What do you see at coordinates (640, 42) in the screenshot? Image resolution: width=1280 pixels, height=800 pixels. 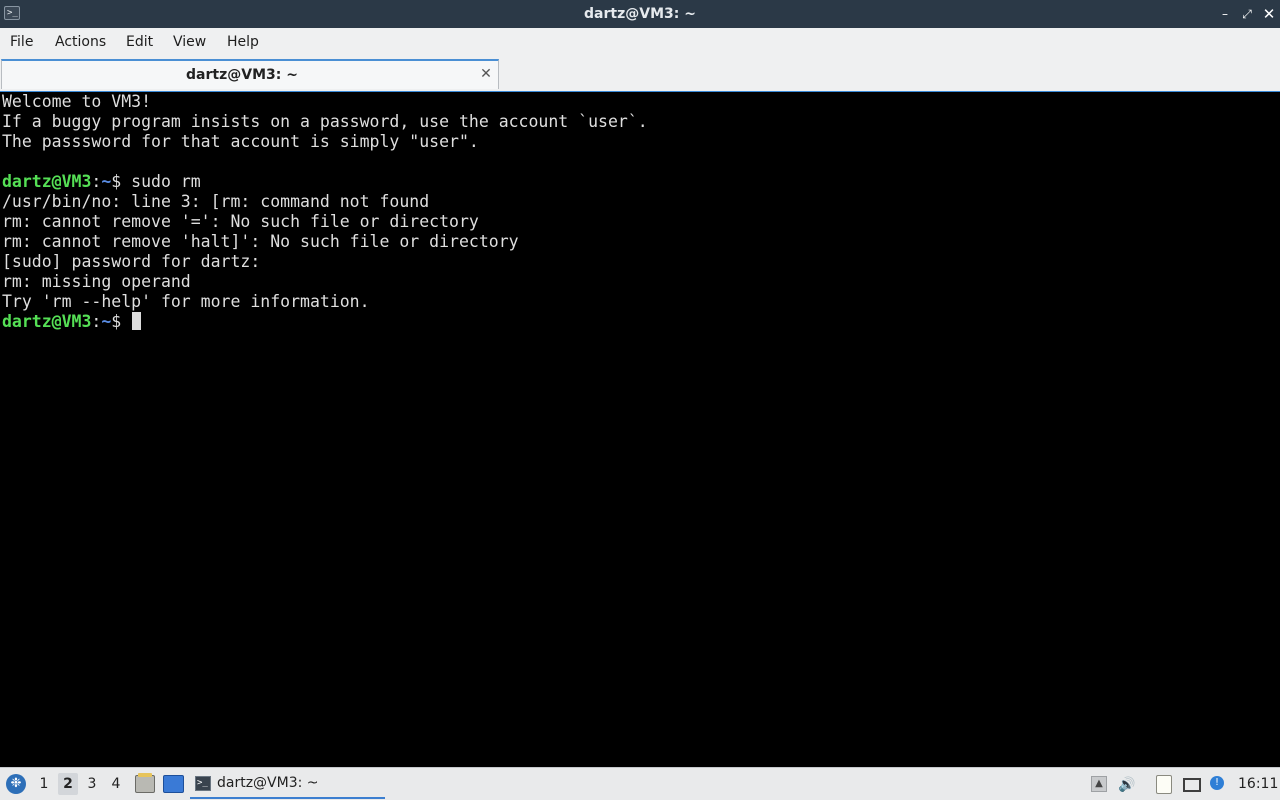 I see `menu-bar: File Actions Edit View Help` at bounding box center [640, 42].